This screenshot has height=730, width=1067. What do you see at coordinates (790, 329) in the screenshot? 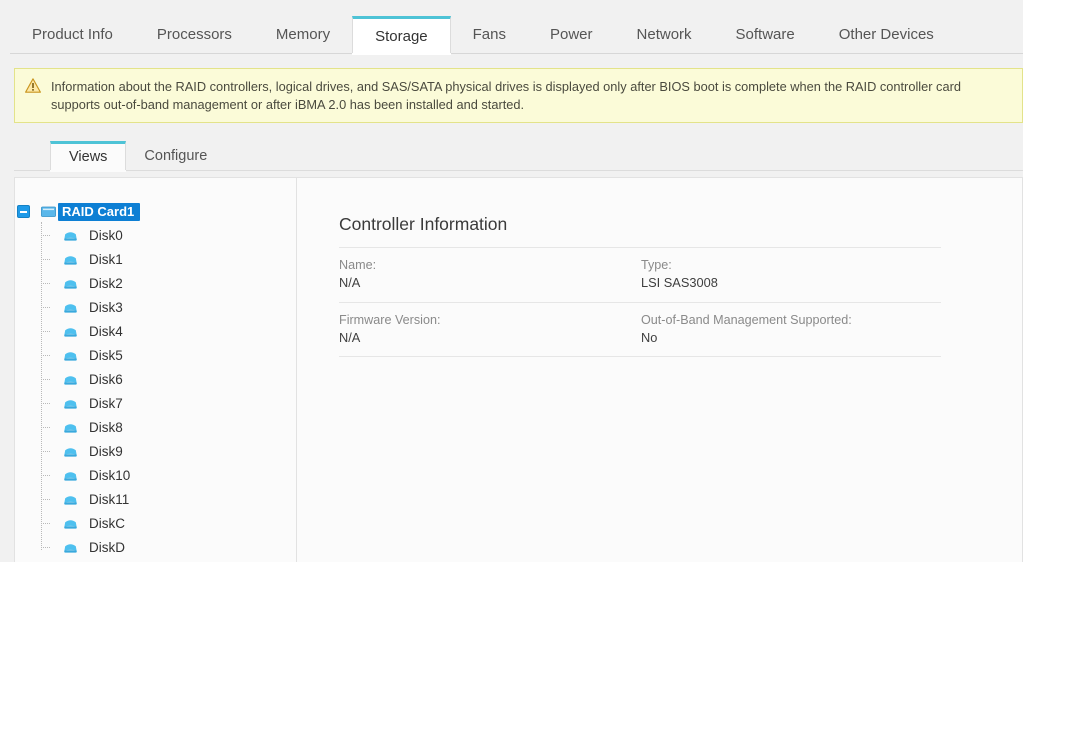
I see `info-cell: Out-of-Band Management Supported: No` at bounding box center [790, 329].